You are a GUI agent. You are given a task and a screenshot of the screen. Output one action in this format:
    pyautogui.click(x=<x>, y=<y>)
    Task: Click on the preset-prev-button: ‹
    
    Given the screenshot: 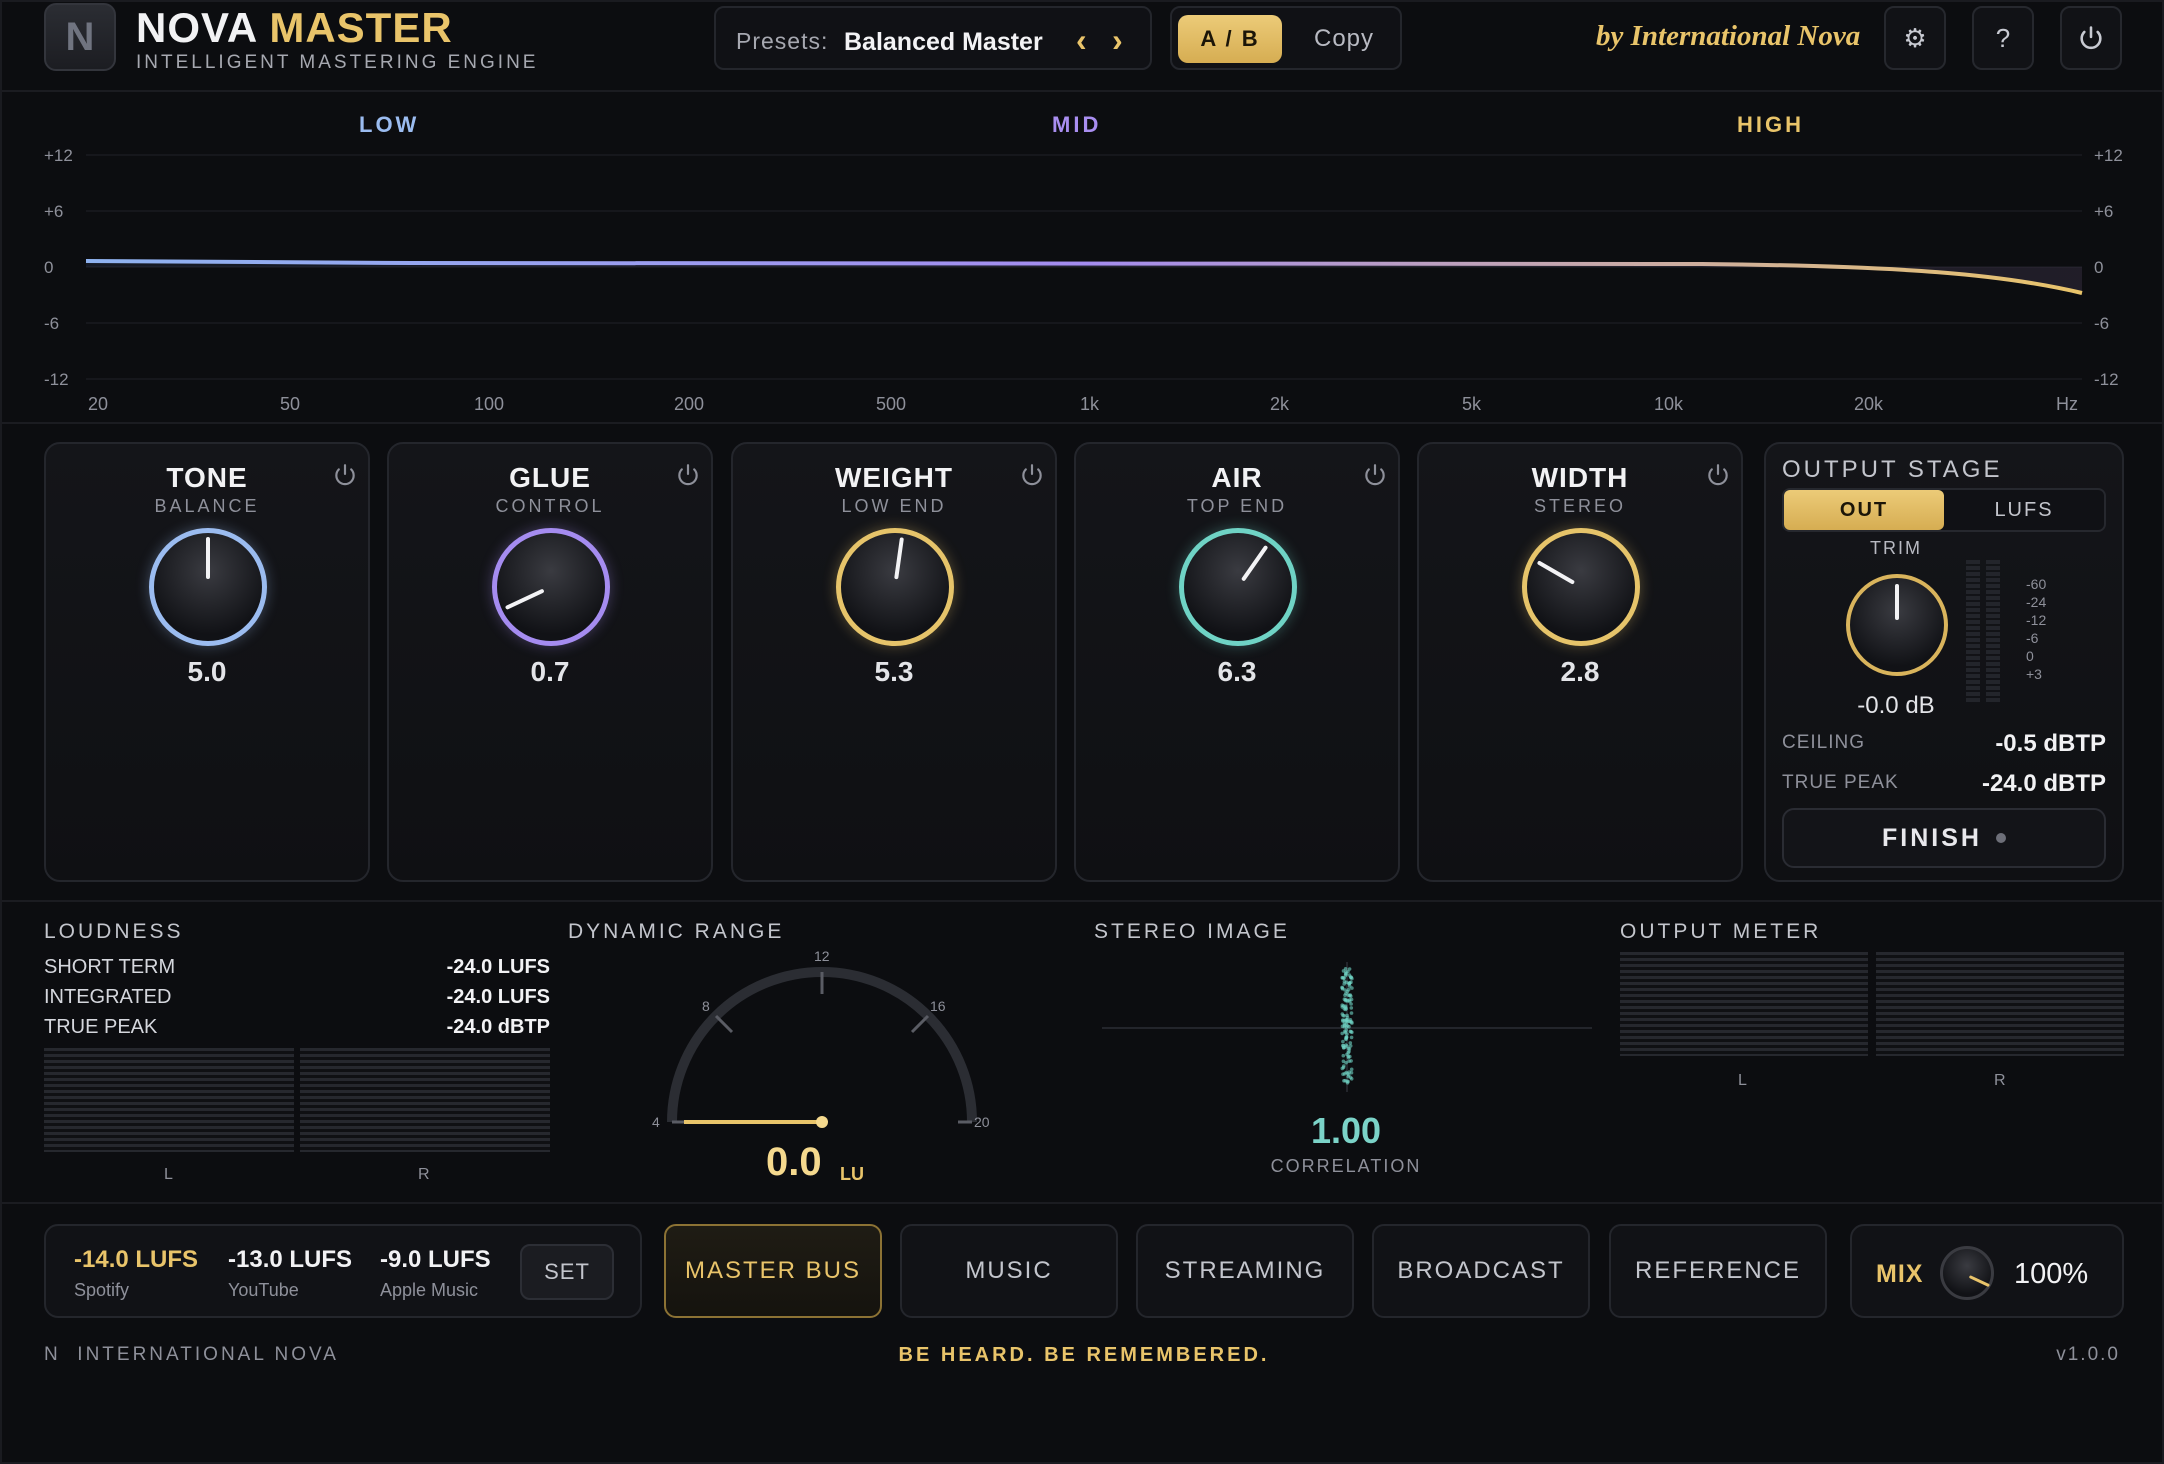 What is the action you would take?
    pyautogui.click(x=1081, y=40)
    